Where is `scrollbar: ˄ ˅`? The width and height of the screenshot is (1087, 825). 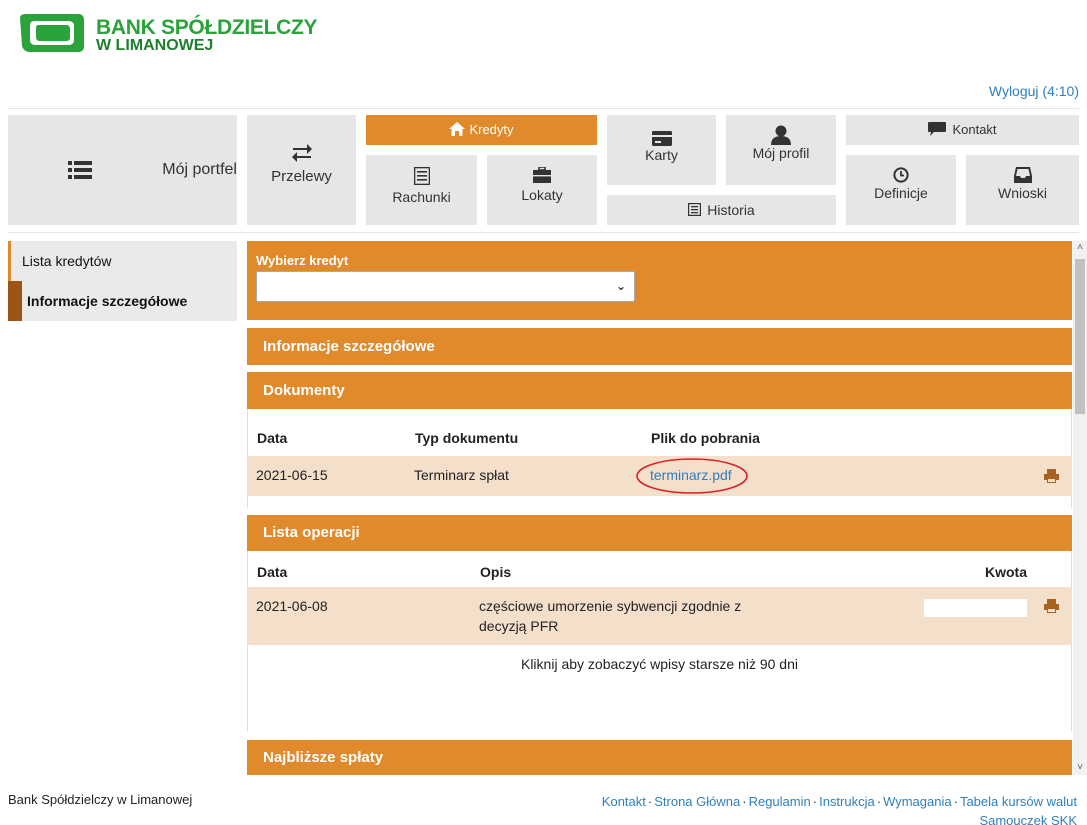 scrollbar: ˄ ˅ is located at coordinates (1080, 508).